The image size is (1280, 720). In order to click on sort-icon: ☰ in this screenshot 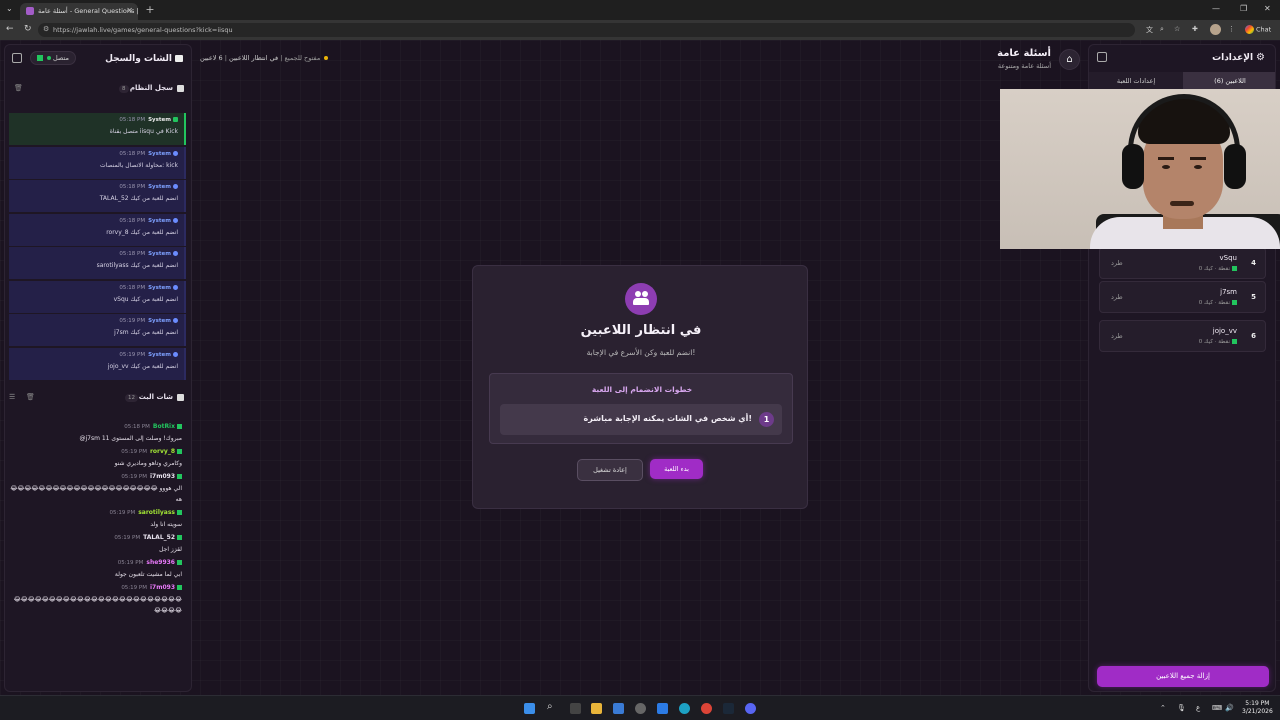, I will do `click(12, 397)`.